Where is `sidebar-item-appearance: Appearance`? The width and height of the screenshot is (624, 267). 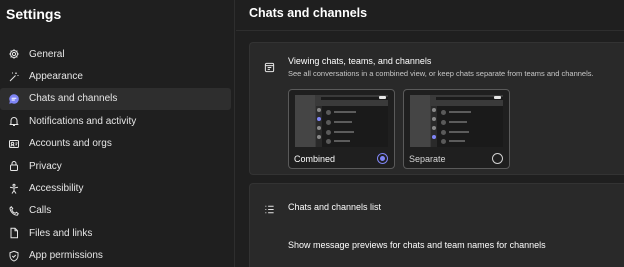
sidebar-item-appearance: Appearance is located at coordinates (115, 76).